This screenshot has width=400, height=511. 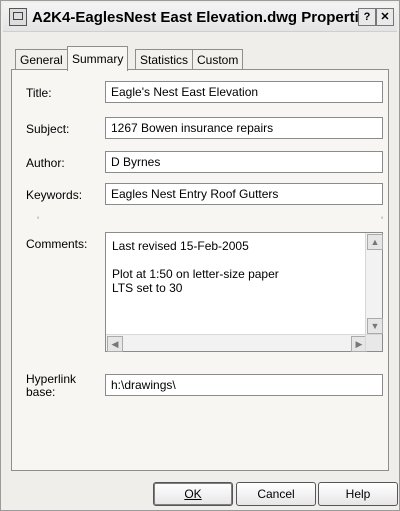 I want to click on comments-label: Comments:, so click(x=57, y=244).